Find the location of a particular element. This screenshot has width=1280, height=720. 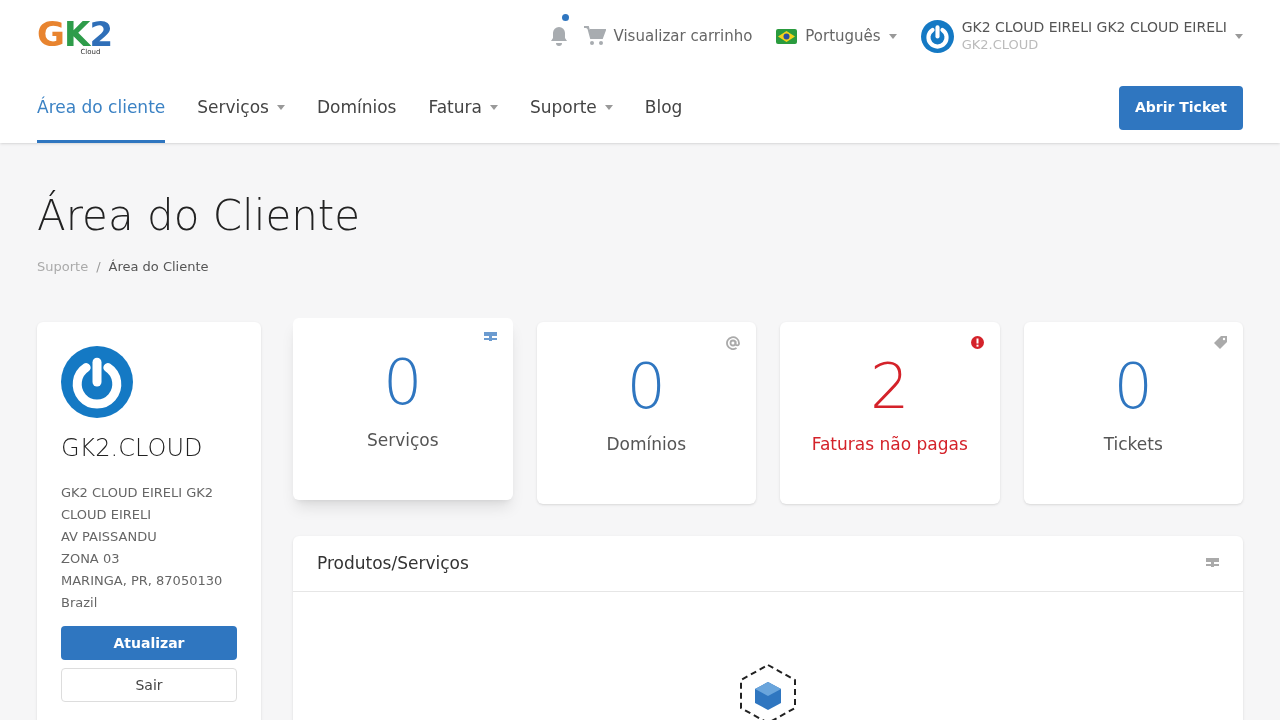

nav-tab: Serviços is located at coordinates (241, 107).